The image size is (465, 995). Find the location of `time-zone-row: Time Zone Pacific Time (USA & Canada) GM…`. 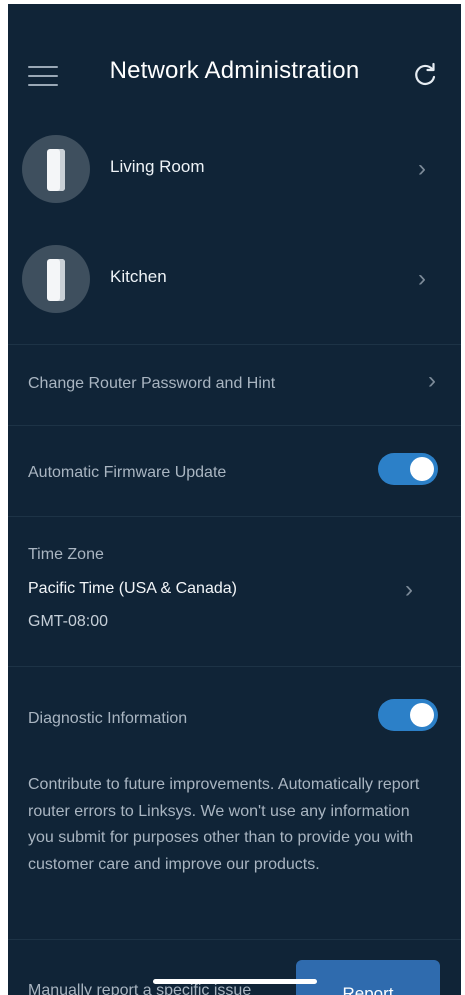

time-zone-row: Time Zone Pacific Time (USA & Canada) GM… is located at coordinates (234, 591).